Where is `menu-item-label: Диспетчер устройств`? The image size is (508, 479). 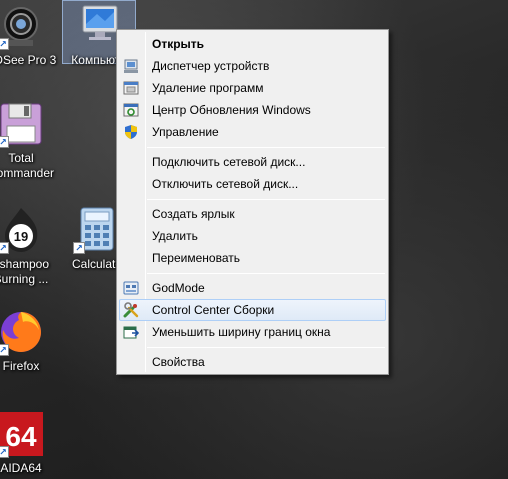
menu-item-label: Диспетчер устройств is located at coordinates (211, 66).